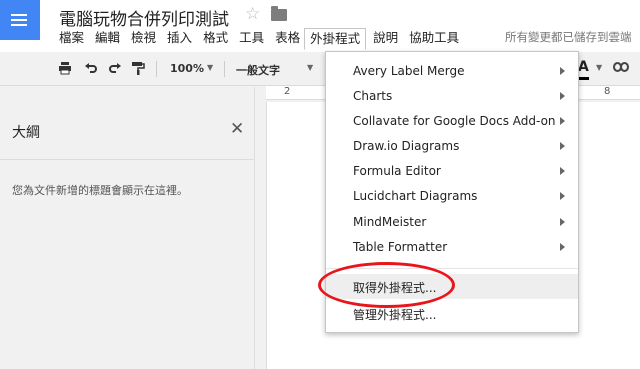 The image size is (640, 369). What do you see at coordinates (568, 37) in the screenshot?
I see `save-status: 所有變更都已儲存到雲端` at bounding box center [568, 37].